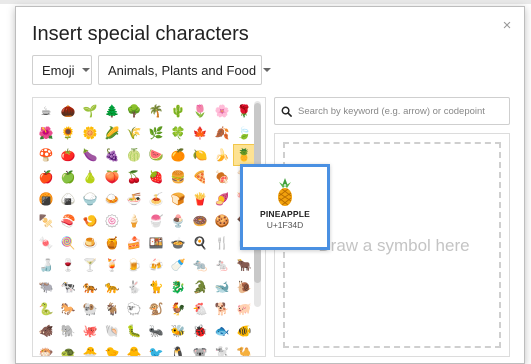 The height and width of the screenshot is (364, 531). I want to click on emoji-cell: 🍒, so click(134, 177).